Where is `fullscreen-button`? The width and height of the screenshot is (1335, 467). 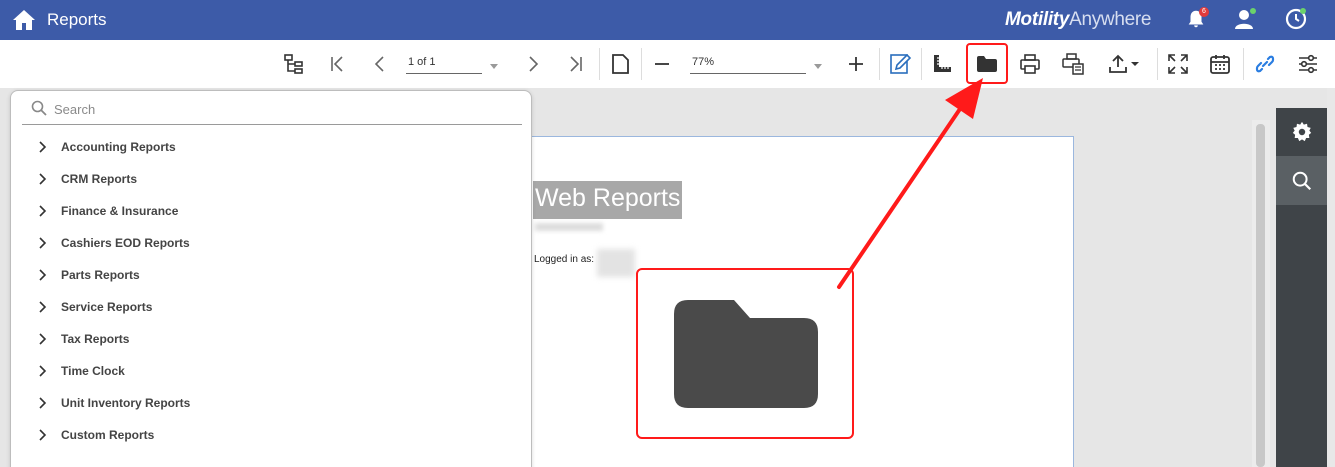
fullscreen-button is located at coordinates (1178, 64).